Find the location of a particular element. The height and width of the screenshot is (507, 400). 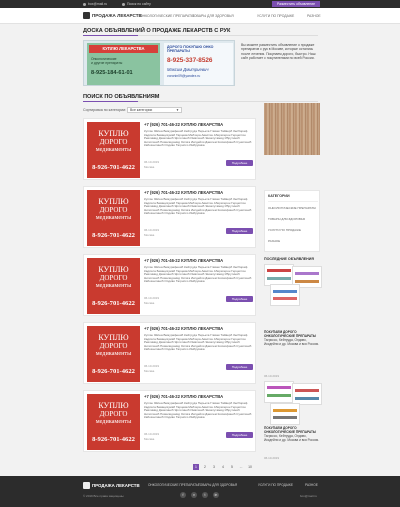

instagram-icon: in is located at coordinates (216, 495).